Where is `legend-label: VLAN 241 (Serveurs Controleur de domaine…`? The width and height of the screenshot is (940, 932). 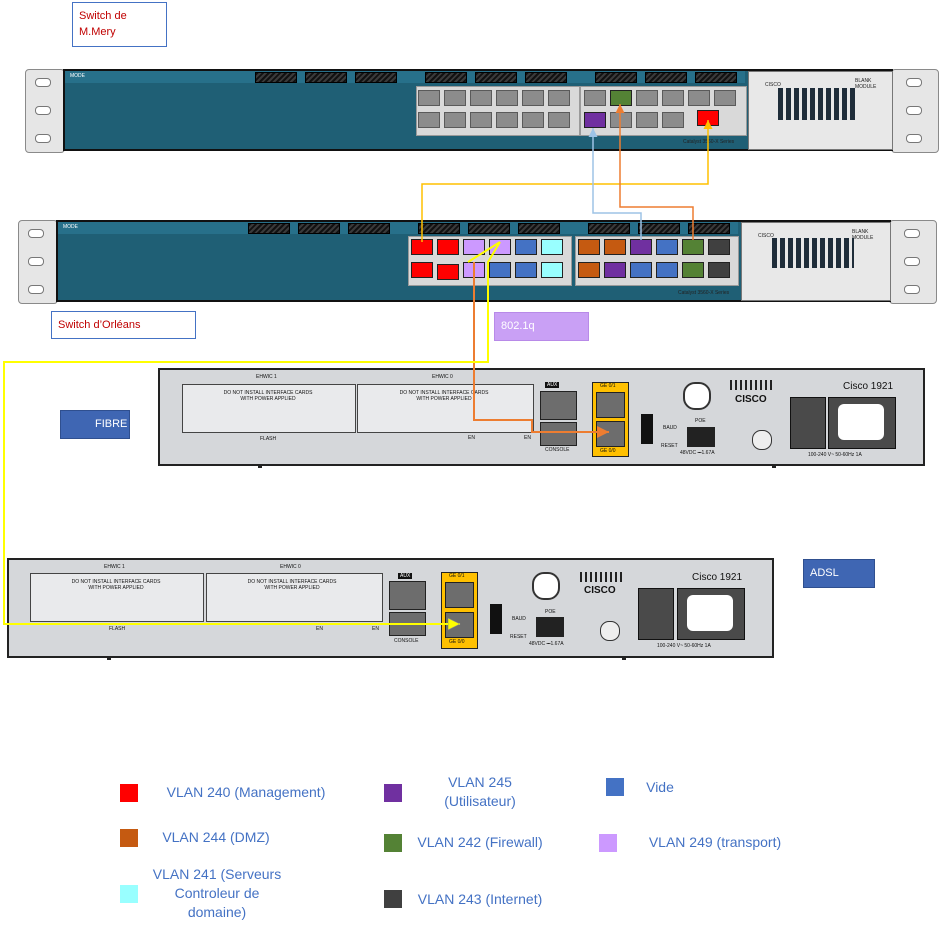
legend-label: VLAN 241 (Serveurs Controleur de domaine… is located at coordinates (217, 893).